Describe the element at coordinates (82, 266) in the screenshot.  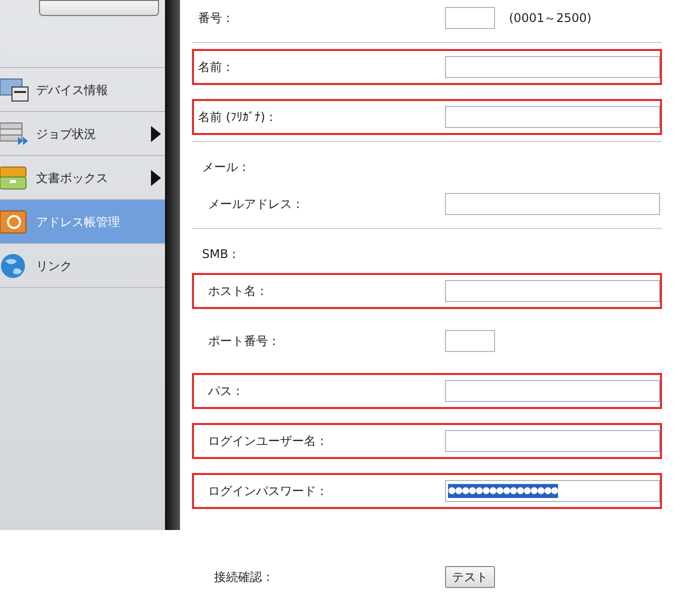
I see `sidebar-item: リンク` at that location.